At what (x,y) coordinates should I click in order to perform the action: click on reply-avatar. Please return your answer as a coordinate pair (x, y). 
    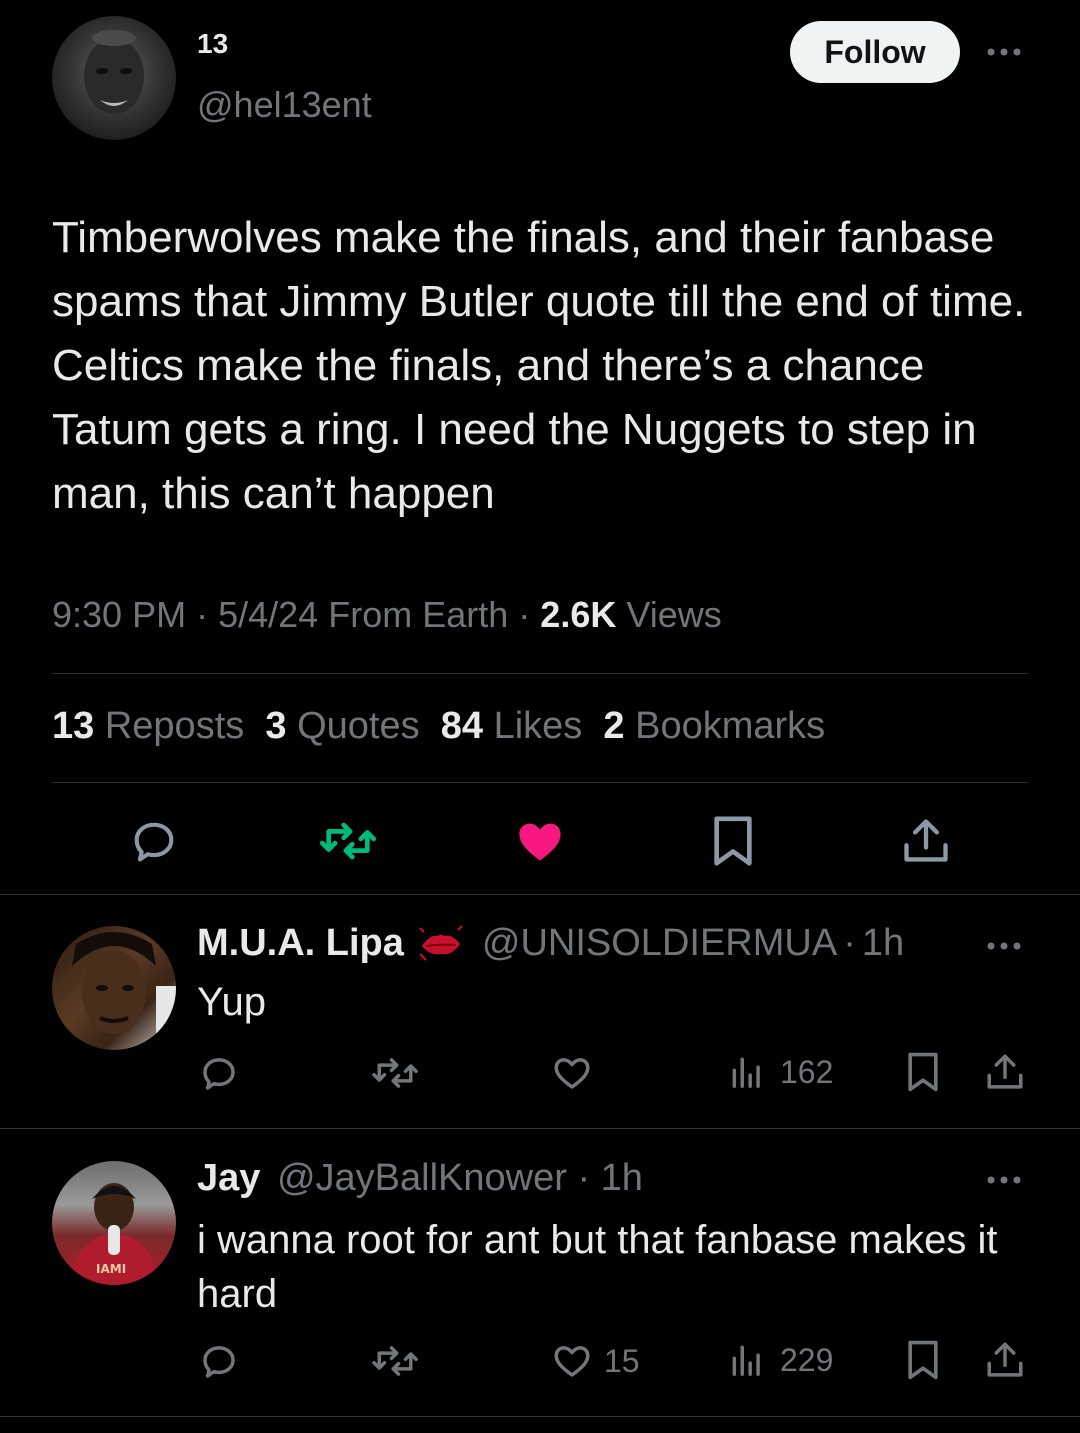
    Looking at the image, I should click on (114, 988).